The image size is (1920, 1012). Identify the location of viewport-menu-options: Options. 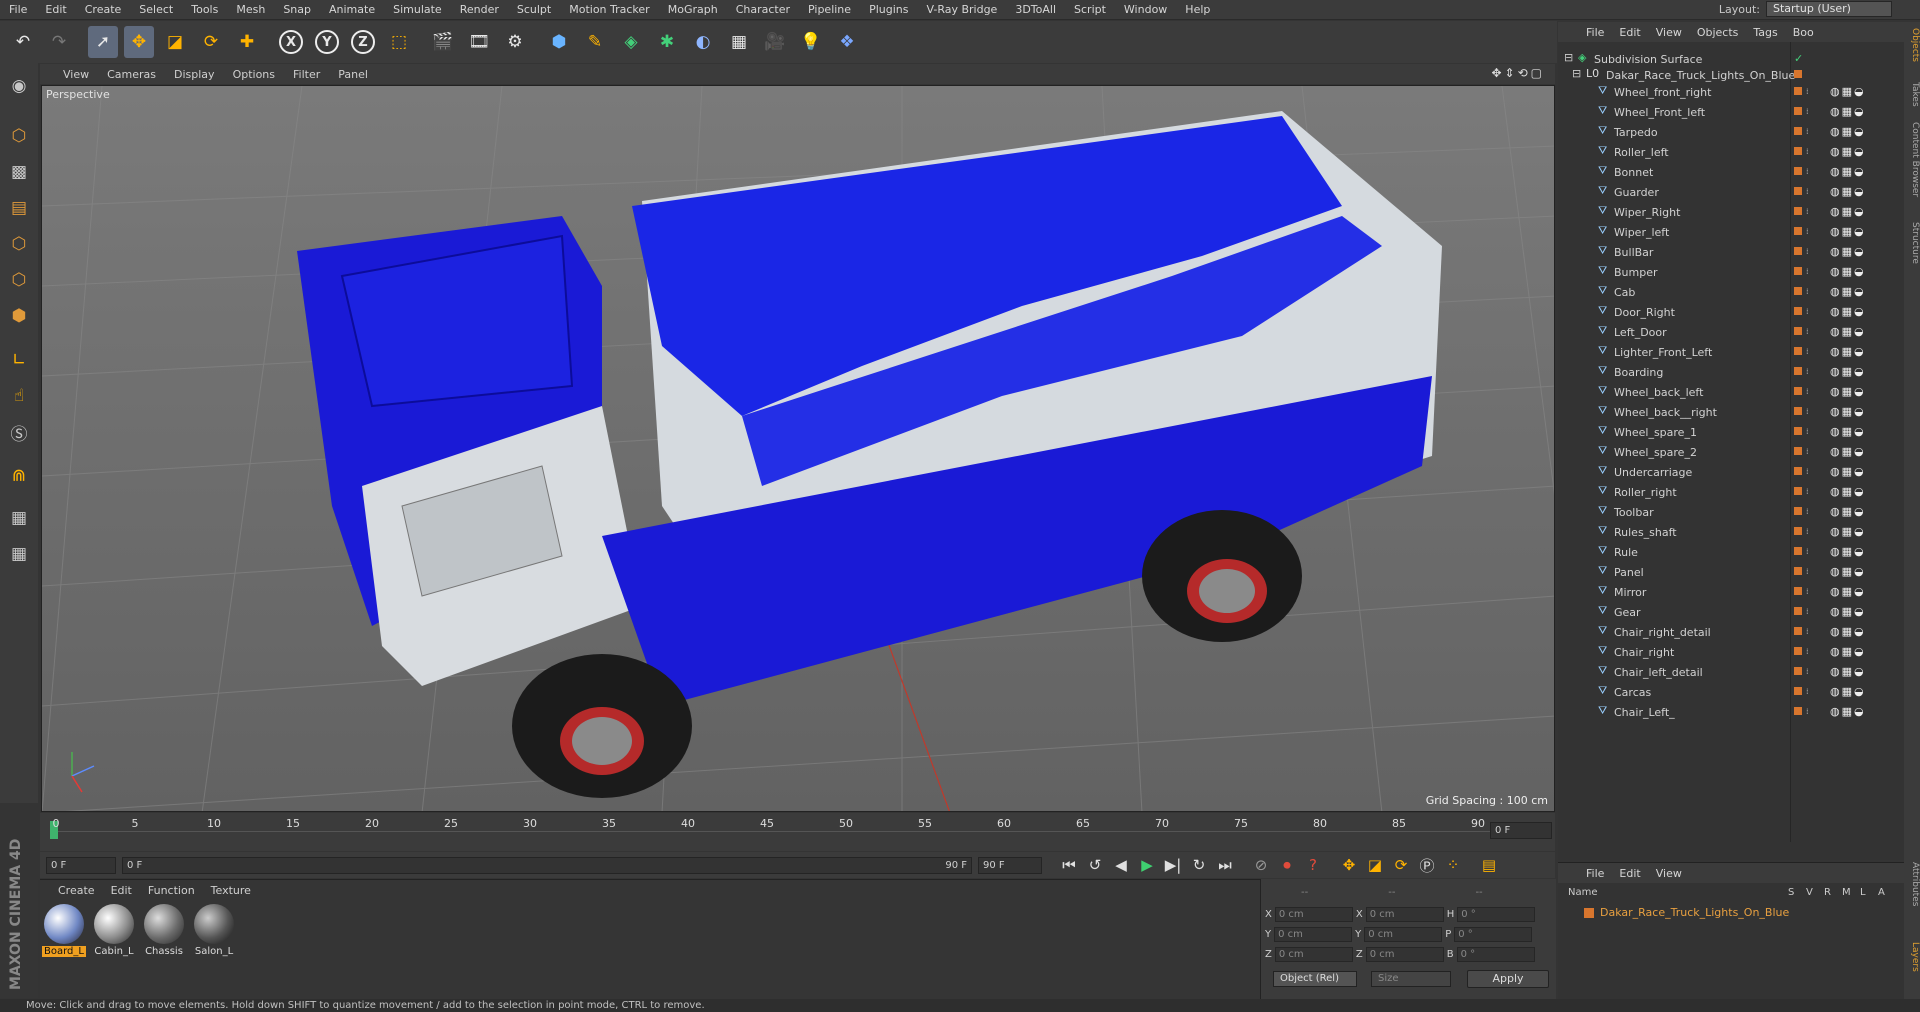
(254, 74).